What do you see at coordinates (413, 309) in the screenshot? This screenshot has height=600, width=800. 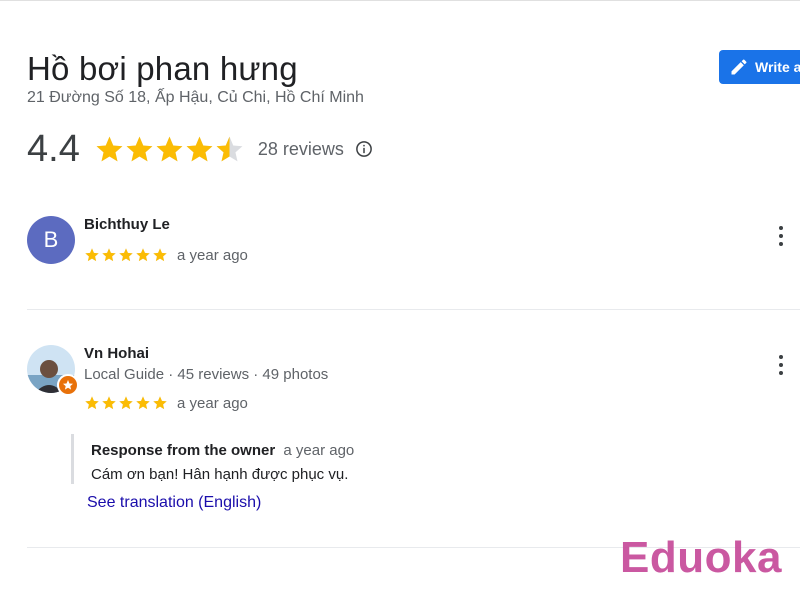 I see `review-divider` at bounding box center [413, 309].